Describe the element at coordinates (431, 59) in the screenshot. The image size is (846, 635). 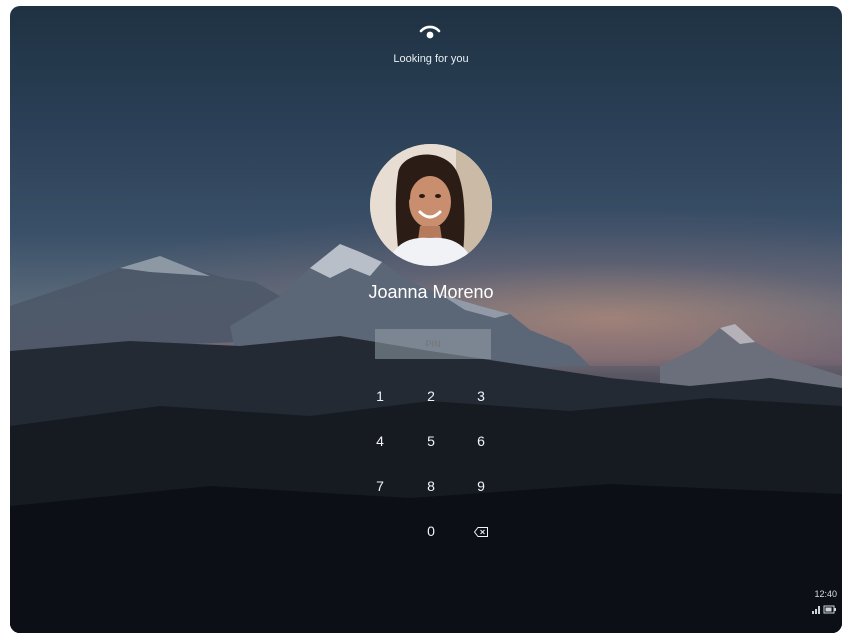
I see `status-text: Looking for you` at that location.